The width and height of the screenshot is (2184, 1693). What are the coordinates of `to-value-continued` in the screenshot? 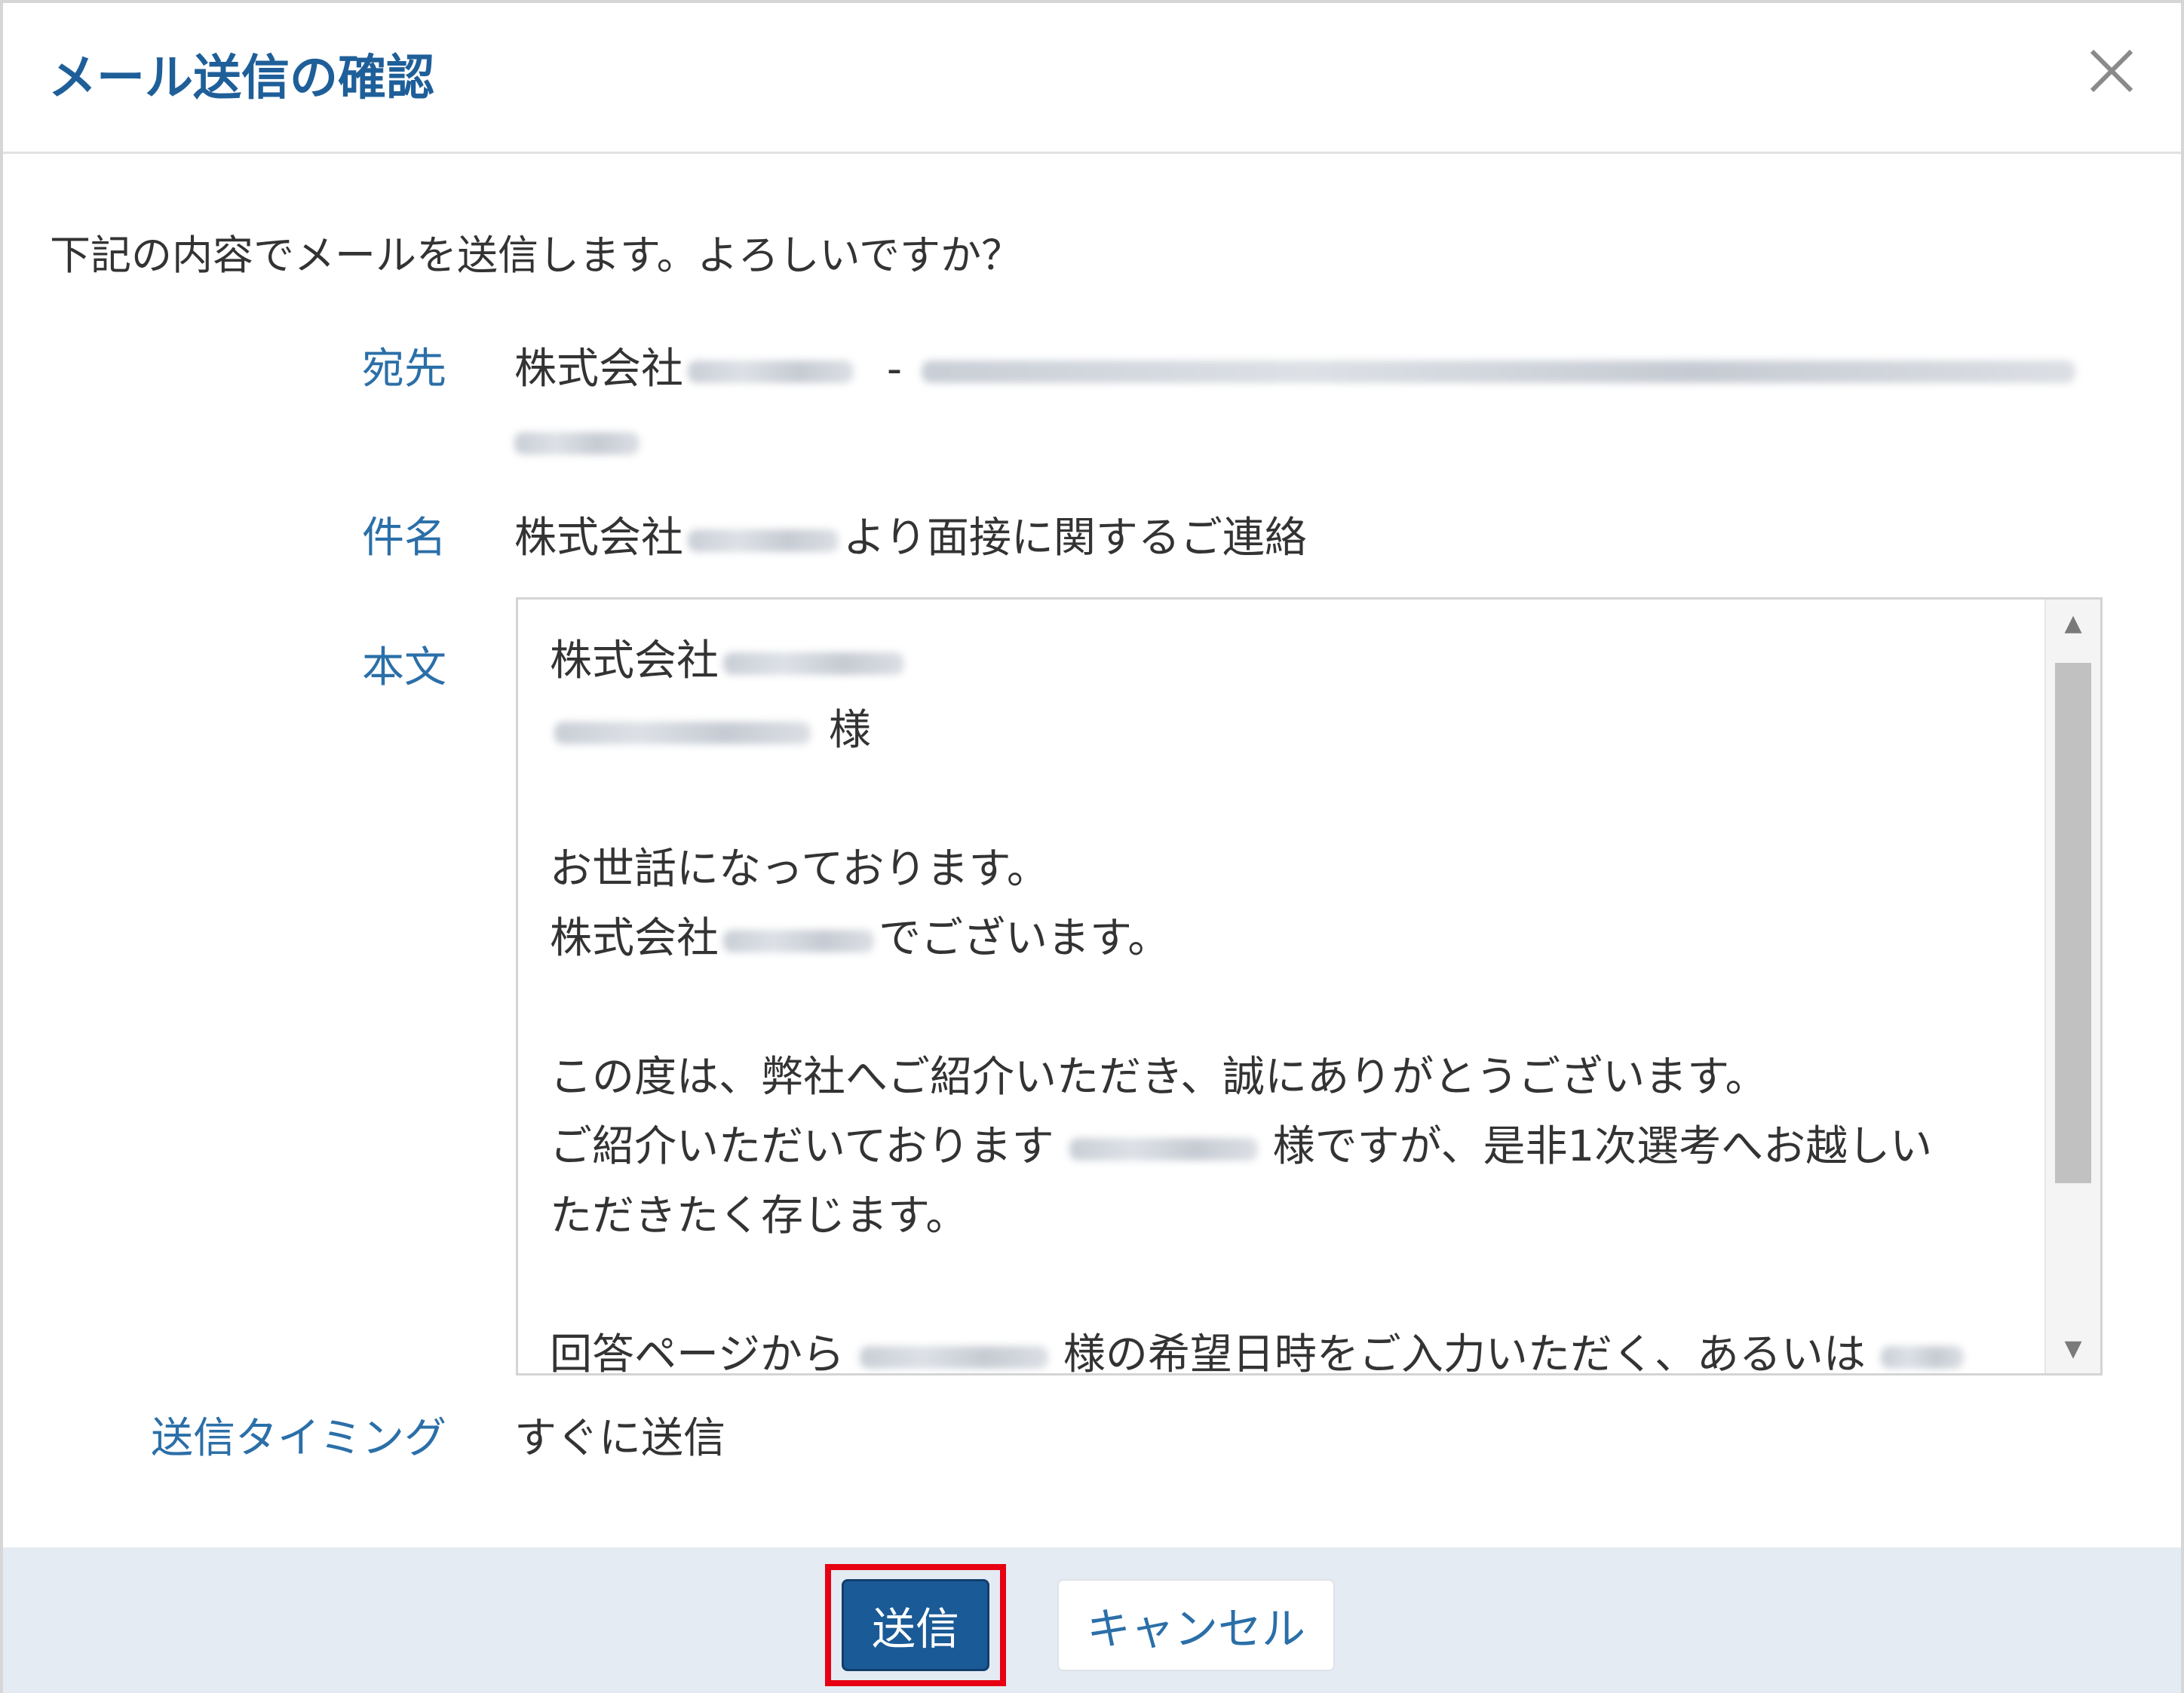 It's located at (577, 440).